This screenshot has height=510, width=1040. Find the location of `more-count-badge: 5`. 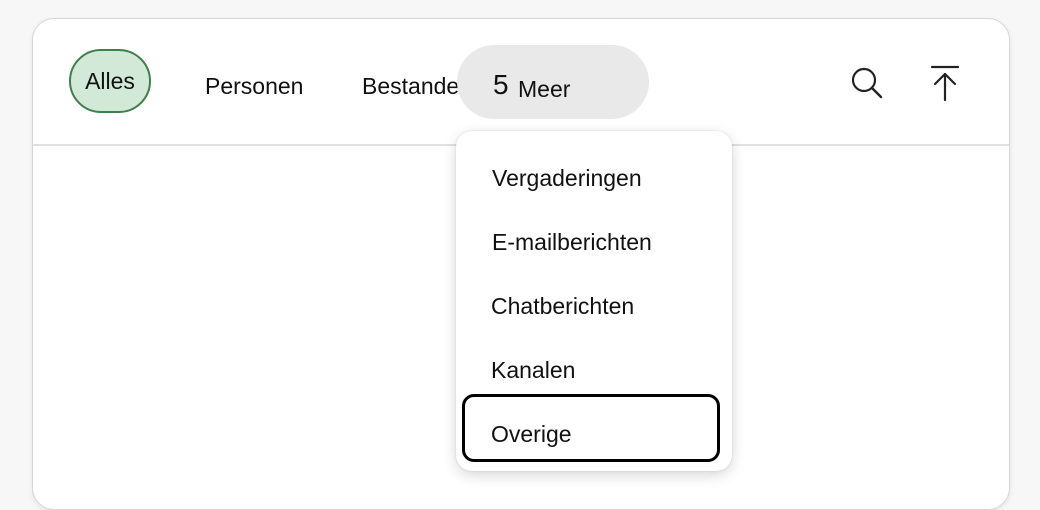

more-count-badge: 5 is located at coordinates (501, 84).